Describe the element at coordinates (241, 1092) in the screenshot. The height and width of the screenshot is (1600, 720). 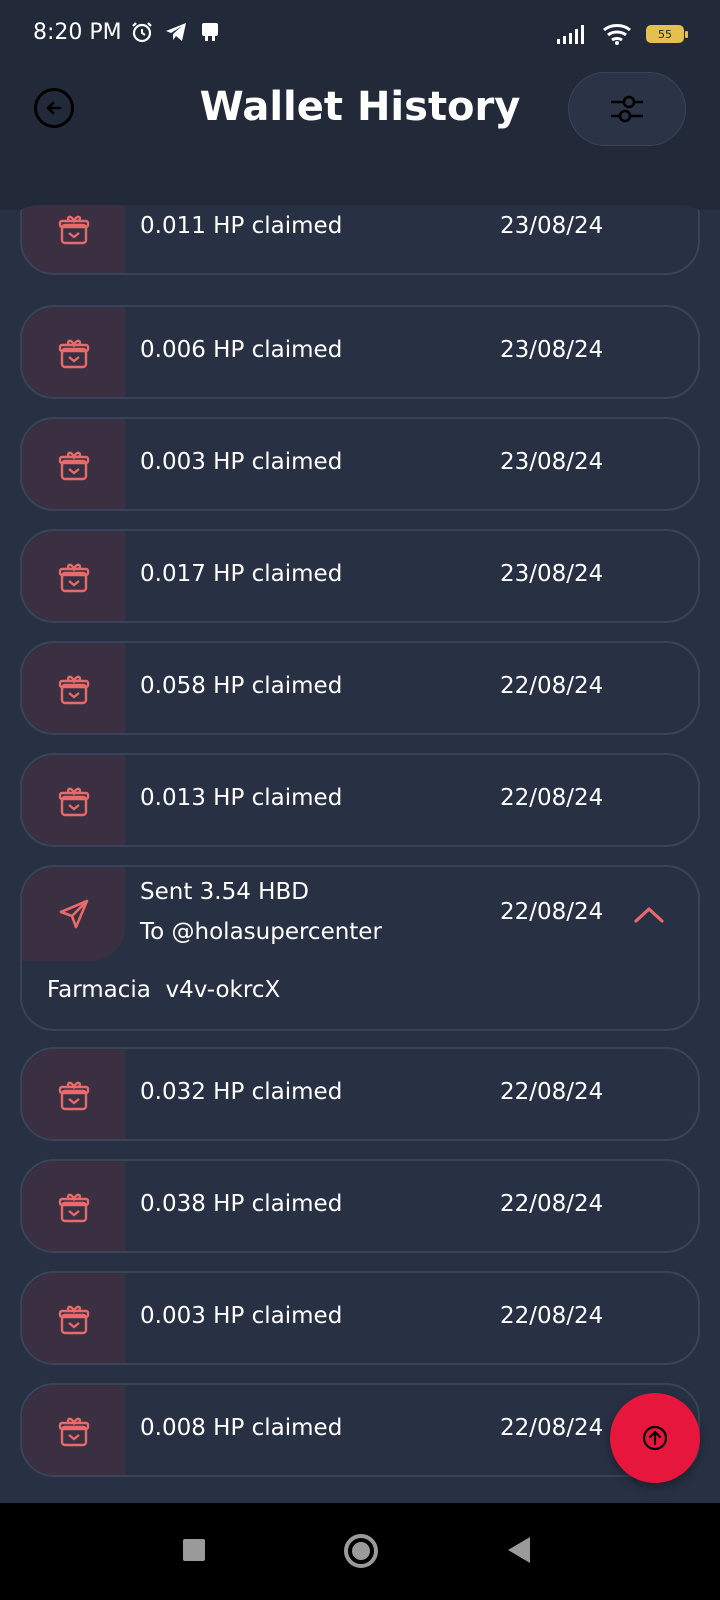
I see `transaction-label: 0.032 HP claimed` at that location.